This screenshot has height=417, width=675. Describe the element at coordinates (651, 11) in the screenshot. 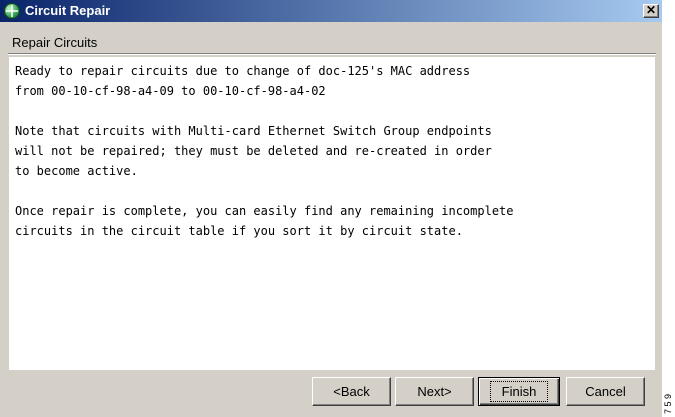

I see `close-button: ✕` at that location.